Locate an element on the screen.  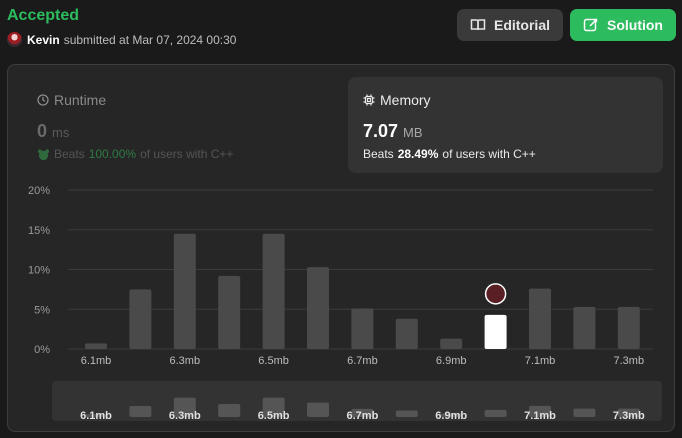
overview-tick-label: 7.3mb is located at coordinates (629, 416).